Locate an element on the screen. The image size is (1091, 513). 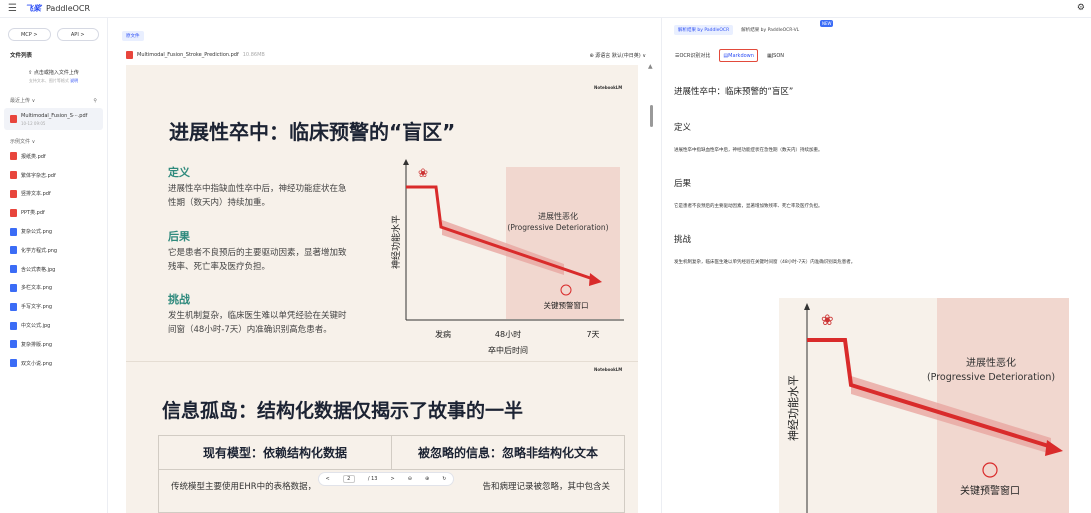
md-chart-y-label: 神经功能水平 is located at coordinates (793, 408).